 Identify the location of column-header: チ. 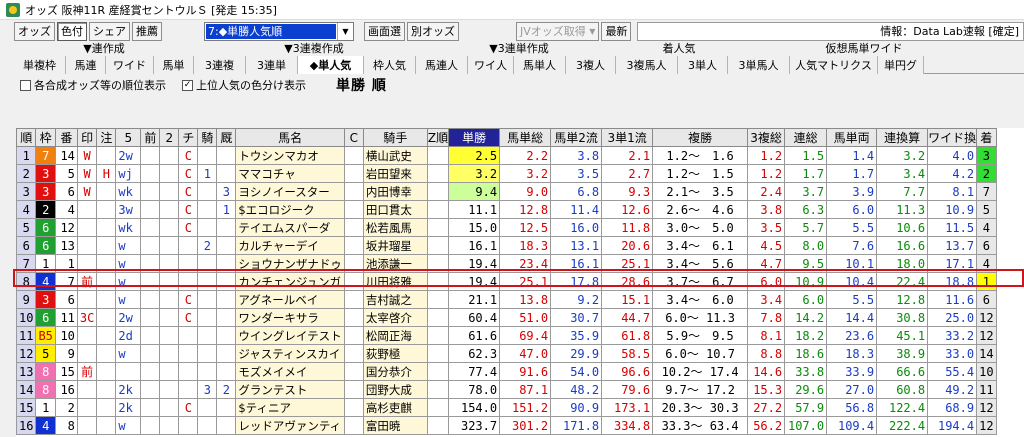
(188, 137).